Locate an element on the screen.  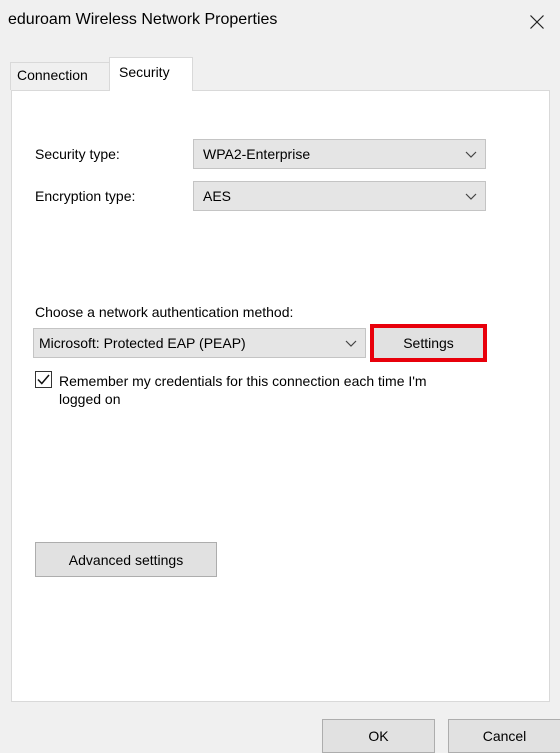
remember-credentials-checkbox is located at coordinates (43, 379).